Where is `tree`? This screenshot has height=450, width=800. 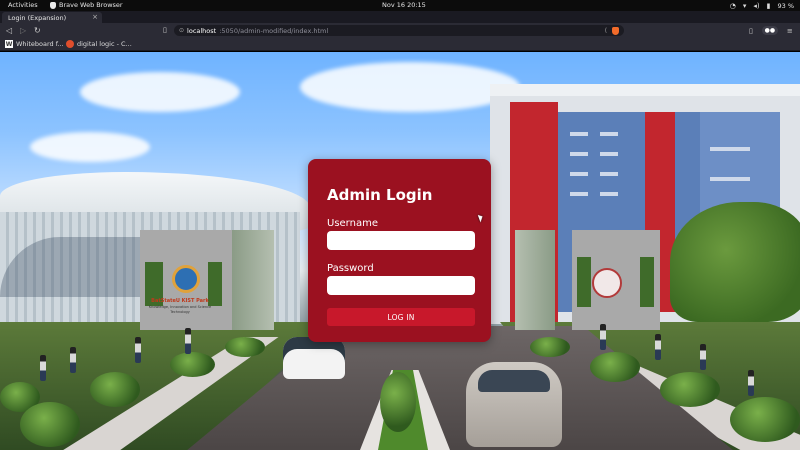
tree is located at coordinates (735, 262).